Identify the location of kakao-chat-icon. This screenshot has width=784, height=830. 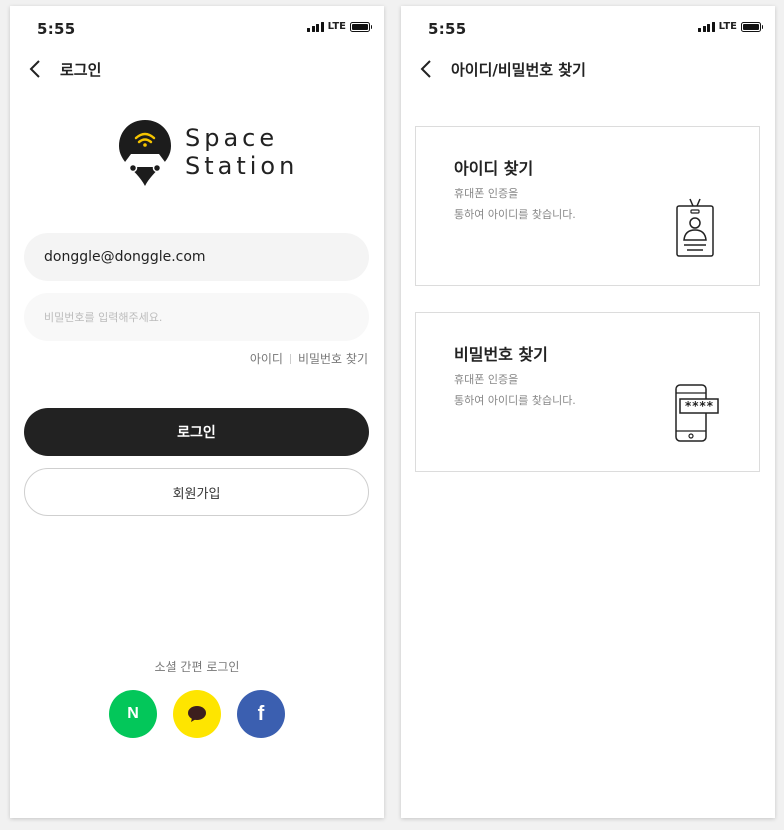
(197, 714).